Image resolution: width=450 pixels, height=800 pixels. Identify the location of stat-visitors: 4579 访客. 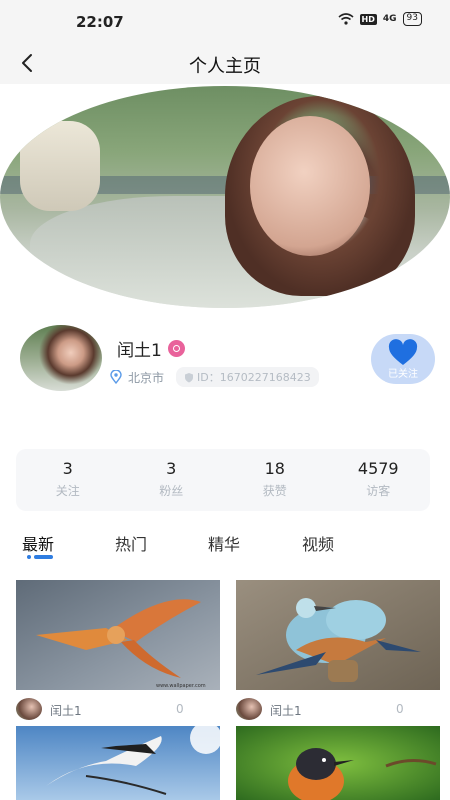
(379, 480).